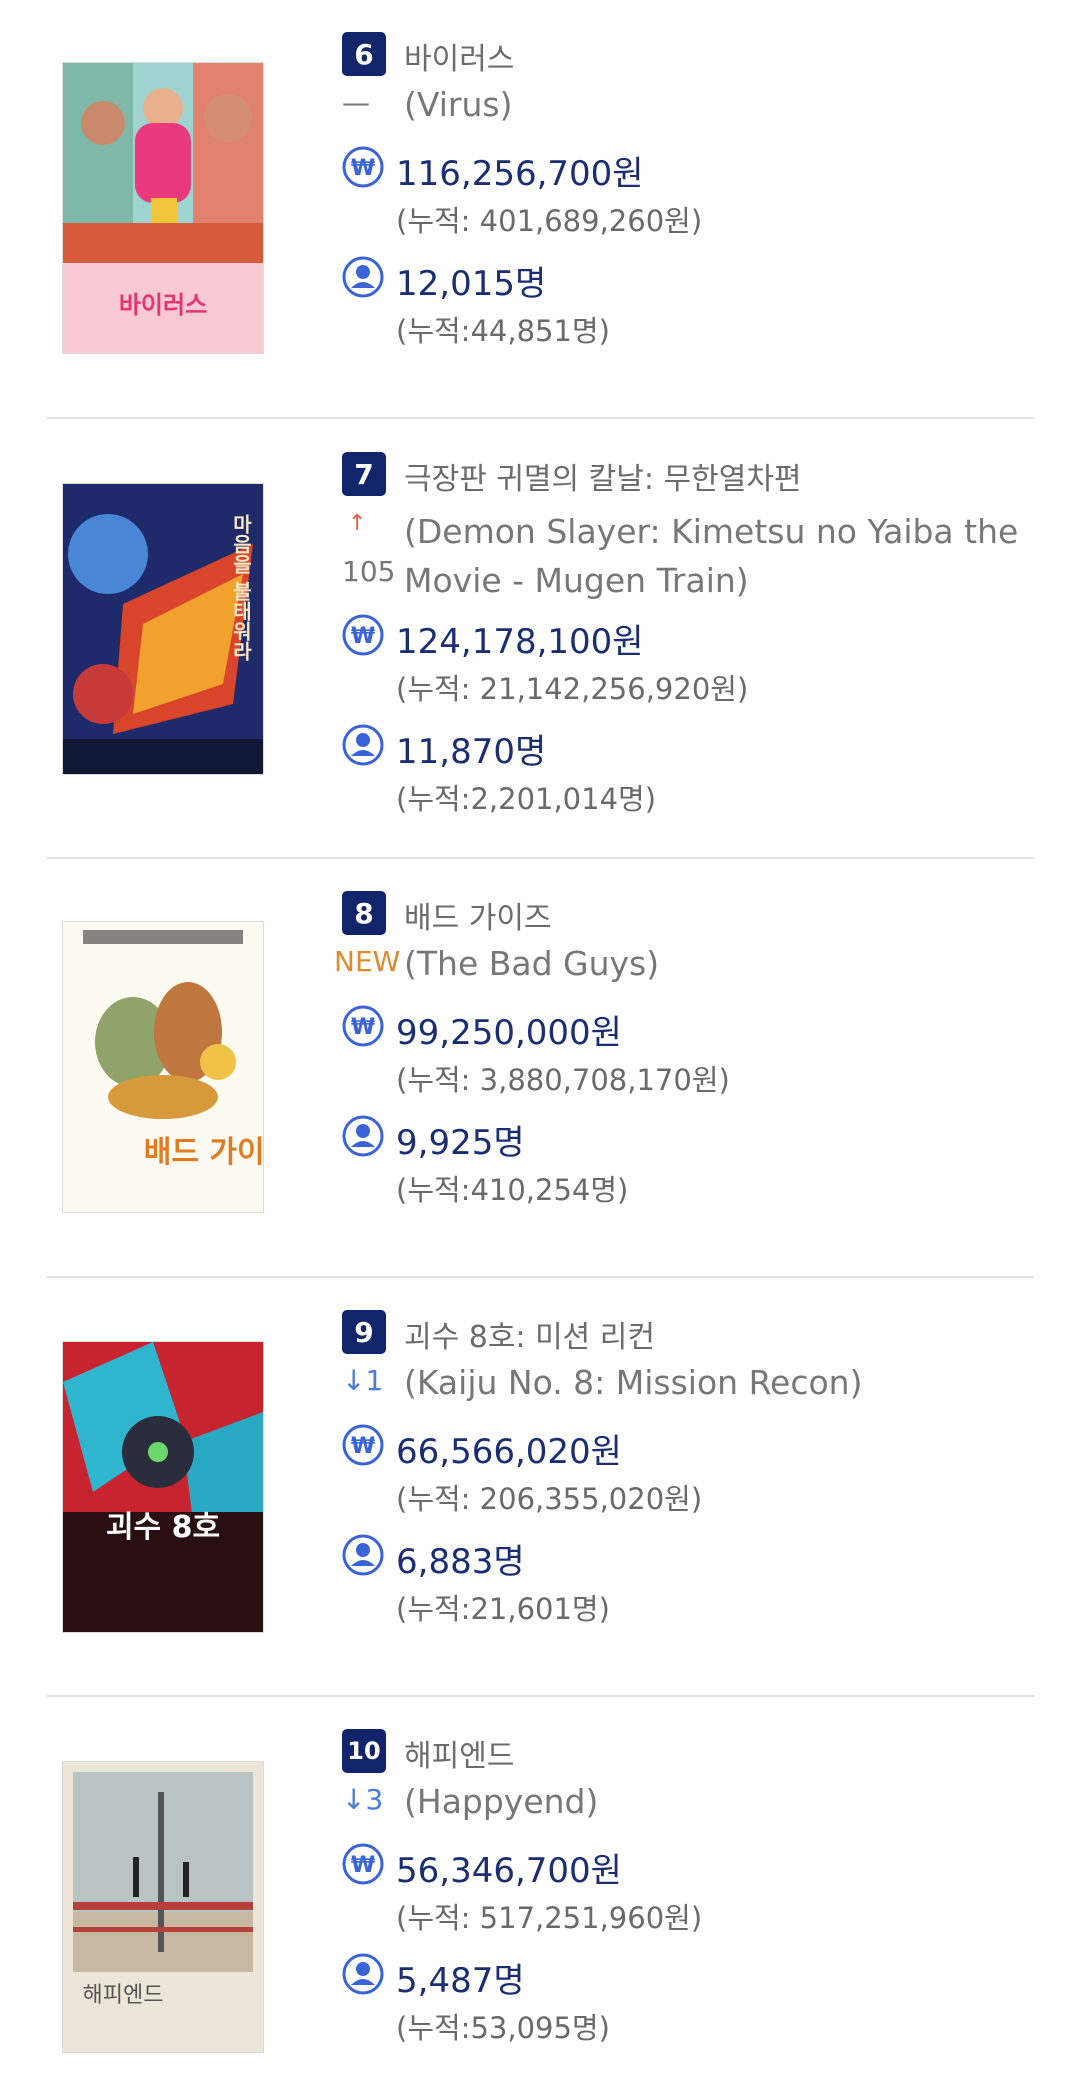 This screenshot has height=2095, width=1080. Describe the element at coordinates (357, 523) in the screenshot. I see `rank-up-arrow-icon: ↑` at that location.